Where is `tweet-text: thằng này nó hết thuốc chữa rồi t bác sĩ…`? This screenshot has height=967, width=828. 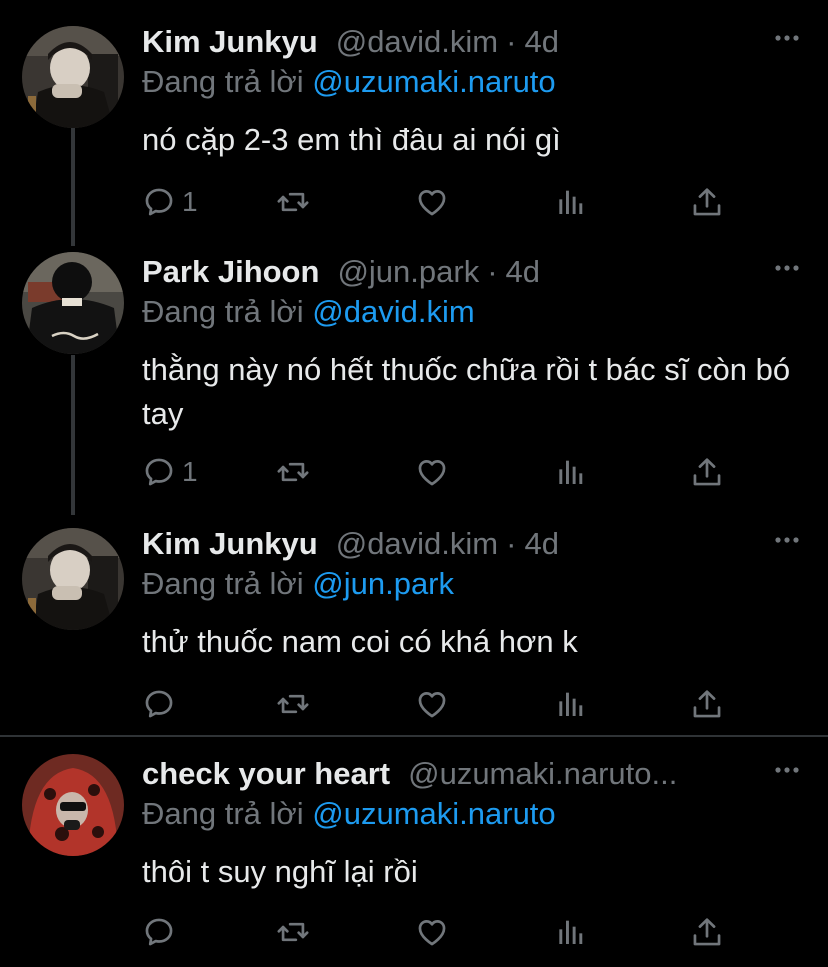
tweet-text: thằng này nó hết thuốc chữa rồi t bác sĩ… is located at coordinates (466, 391).